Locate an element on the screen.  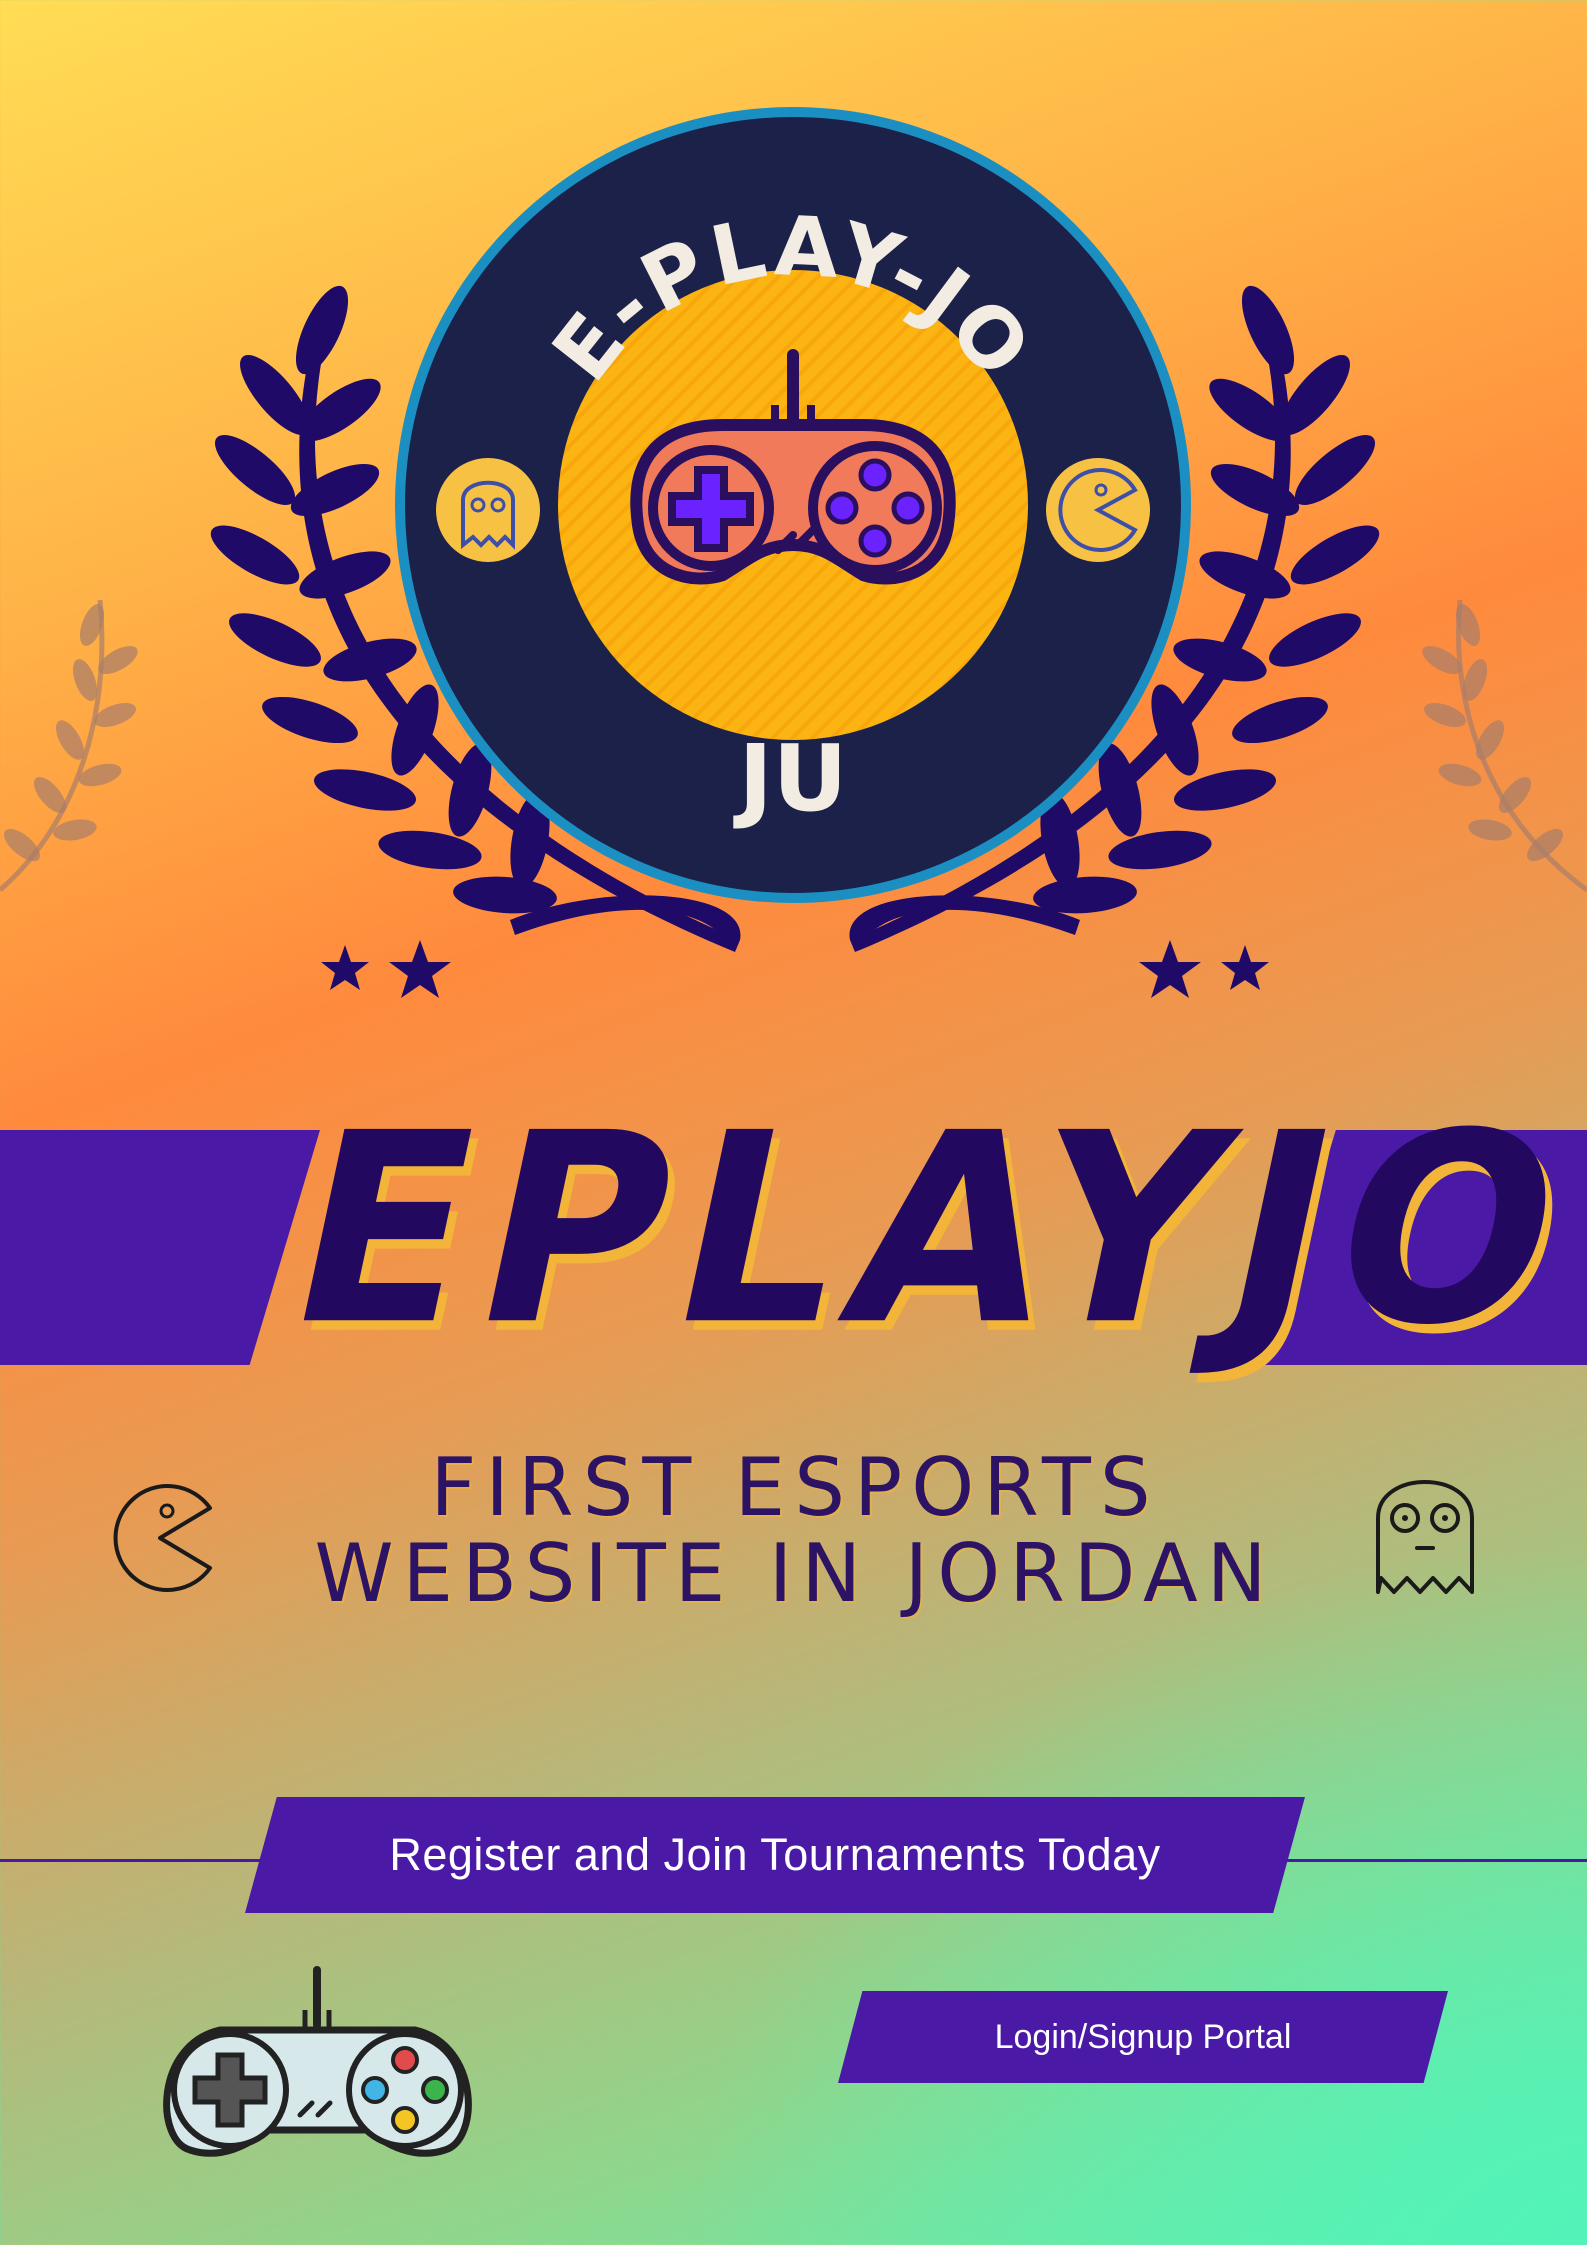
subtitle: FIRST ESPORTS WEBSITE IN JORDAN is located at coordinates (795, 1531).